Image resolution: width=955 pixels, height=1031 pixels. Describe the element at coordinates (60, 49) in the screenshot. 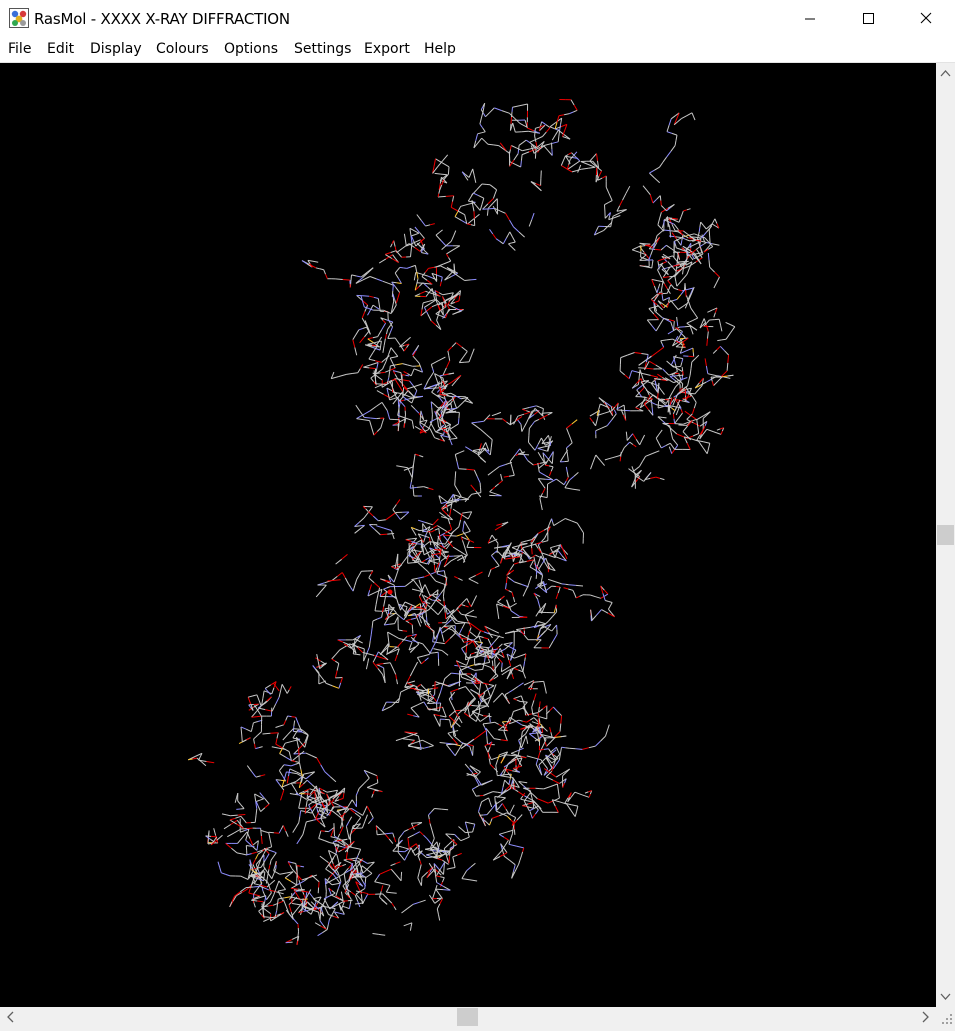

I see `menu-edit: Edit` at that location.